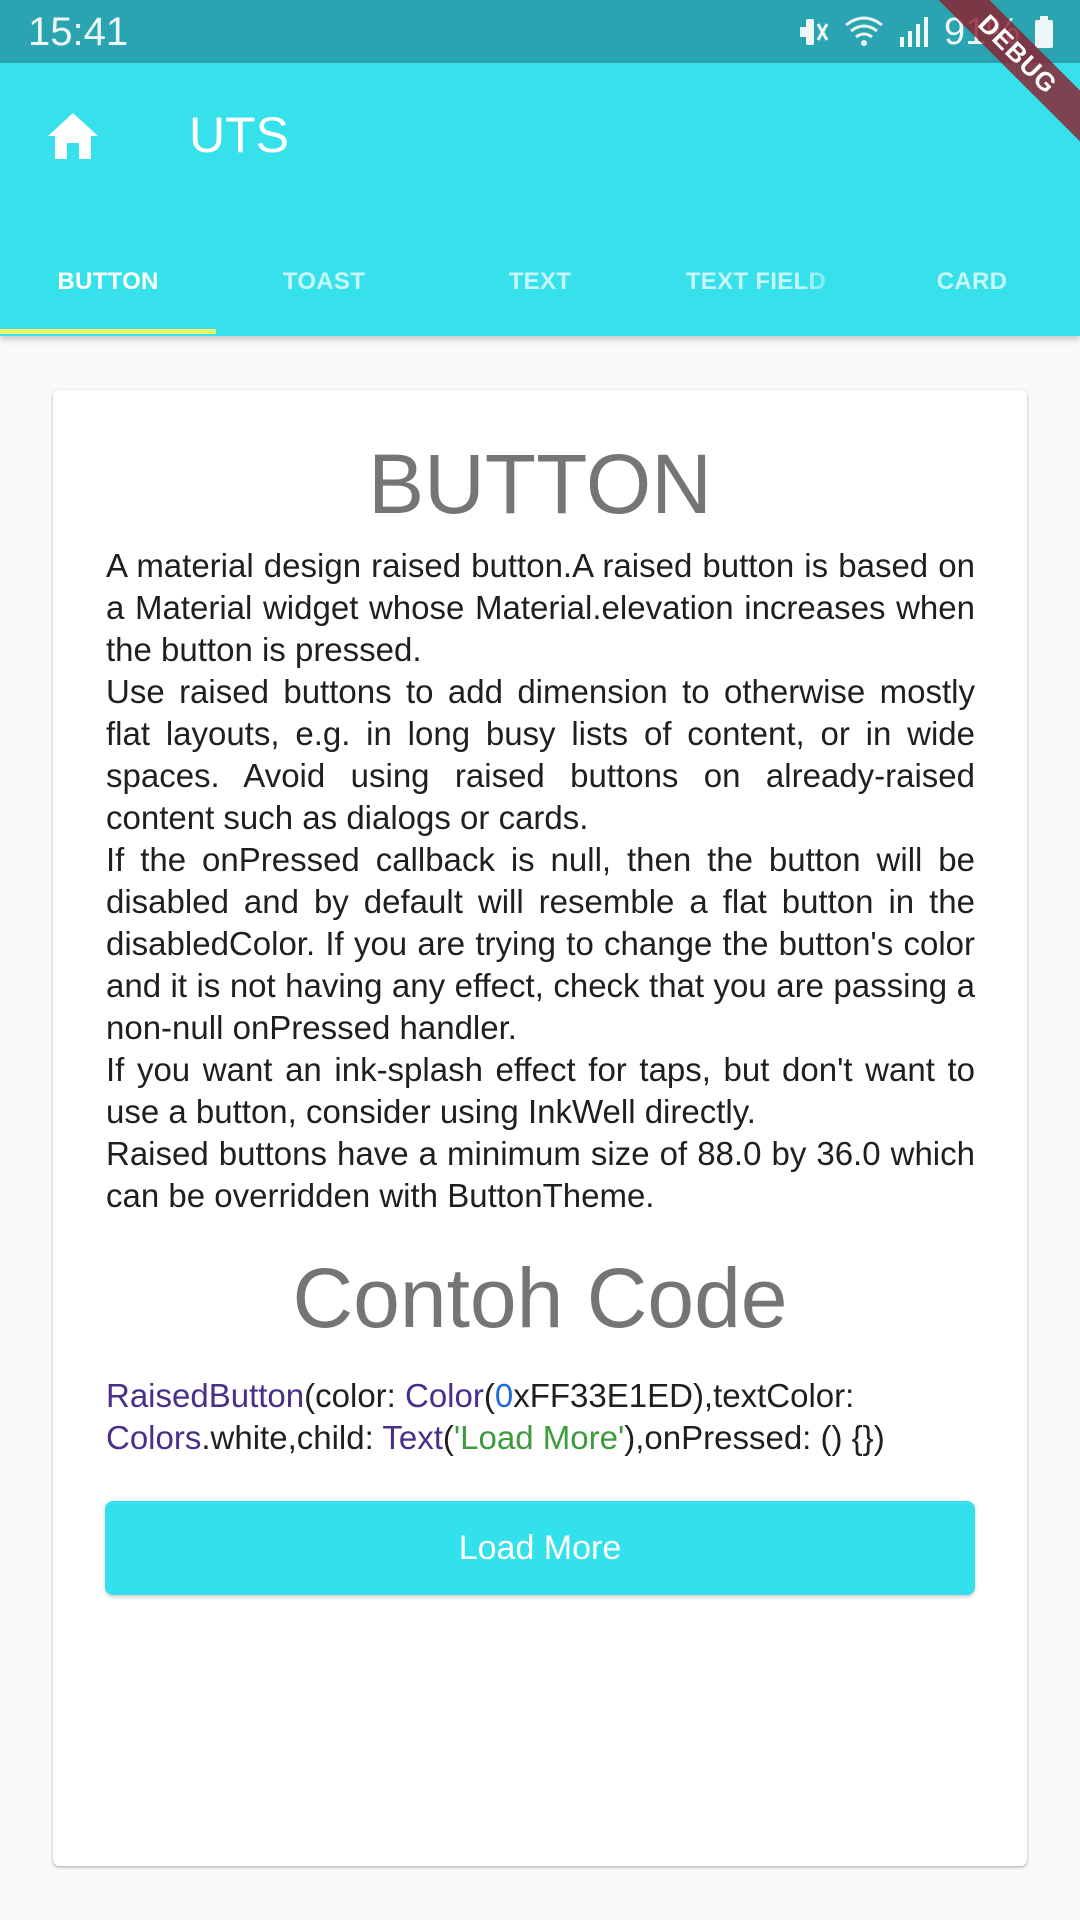 The height and width of the screenshot is (1920, 1080). I want to click on status-bar: 15:41 91%, so click(540, 31).